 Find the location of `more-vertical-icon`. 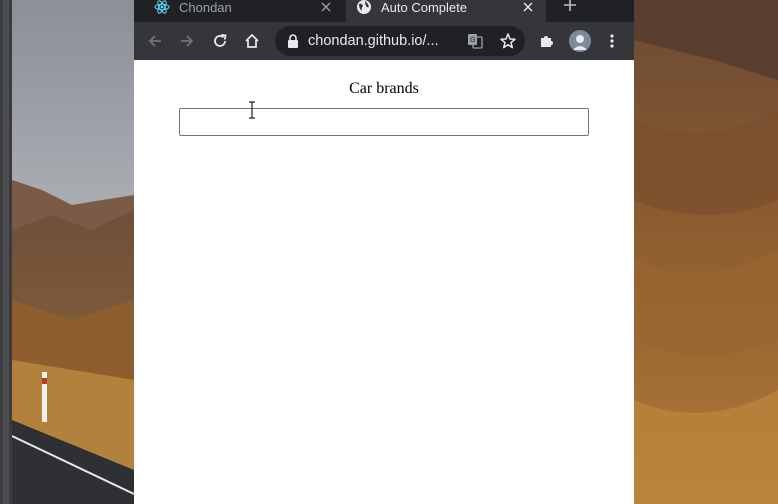

more-vertical-icon is located at coordinates (612, 41).